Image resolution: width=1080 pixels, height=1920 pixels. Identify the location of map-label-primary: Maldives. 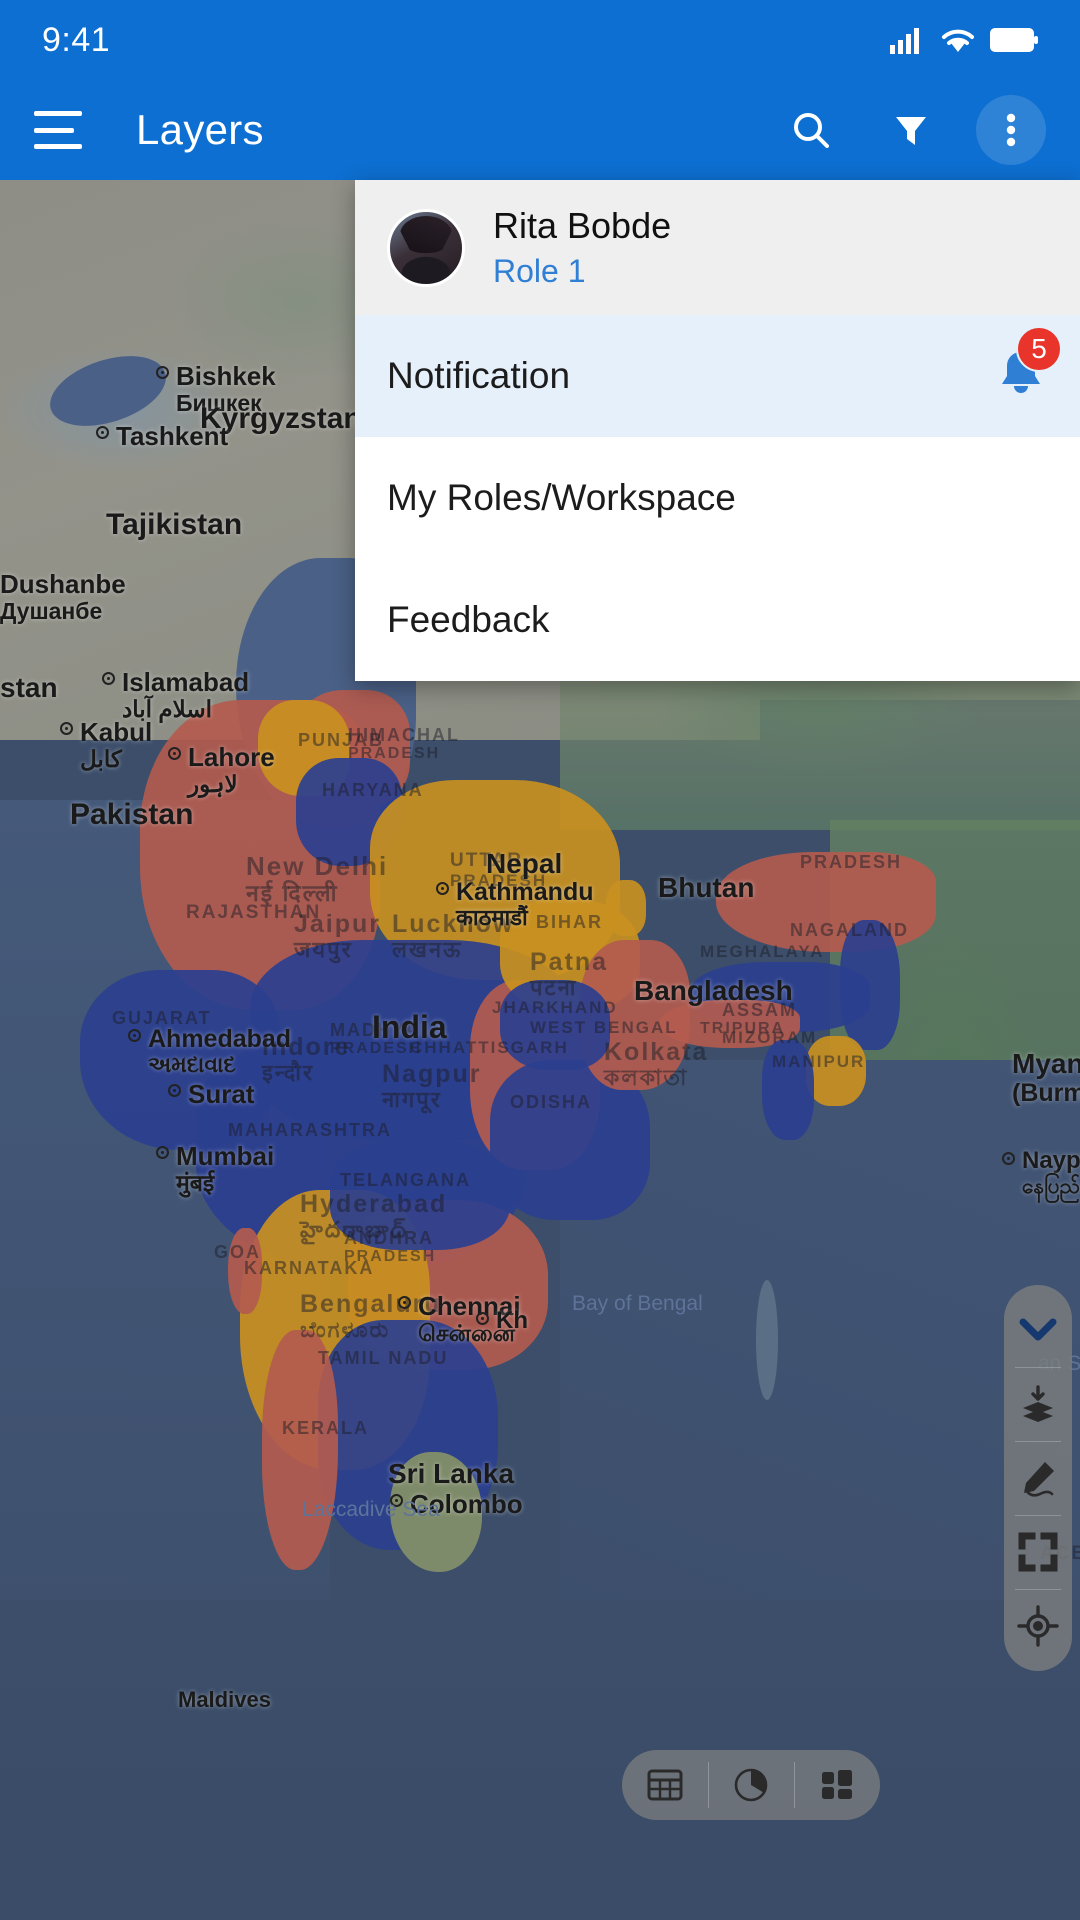
(224, 1699).